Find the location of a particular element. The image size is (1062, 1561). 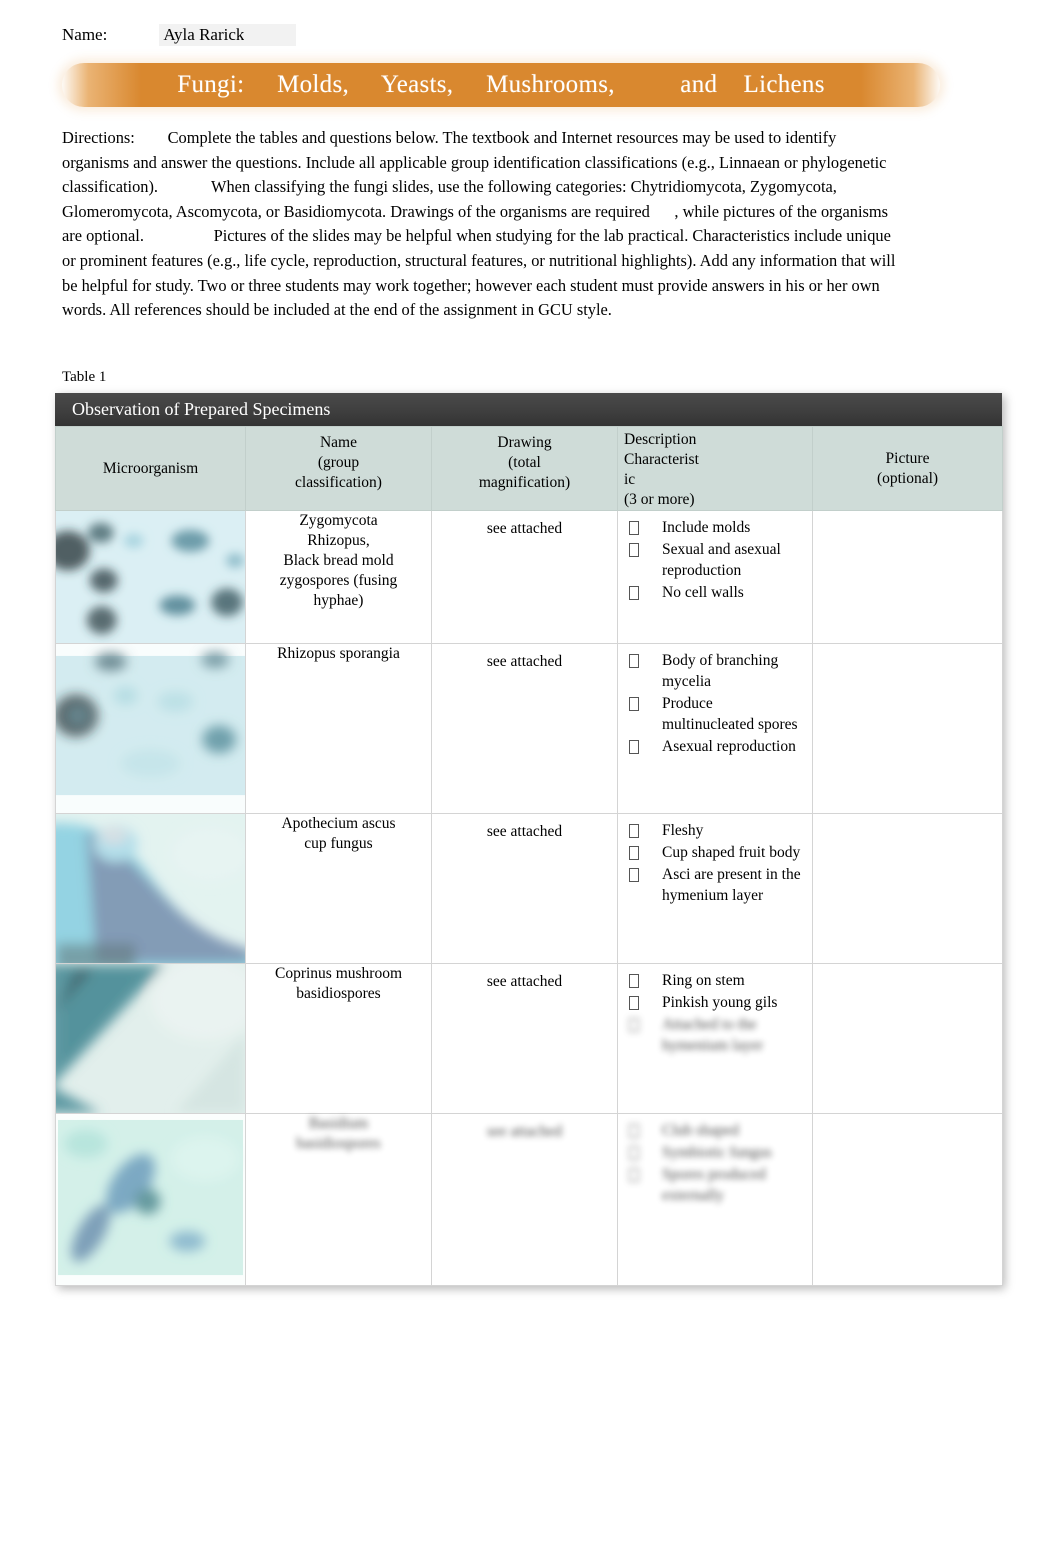

column-header-microorganism-label: Microorganism is located at coordinates (150, 468).